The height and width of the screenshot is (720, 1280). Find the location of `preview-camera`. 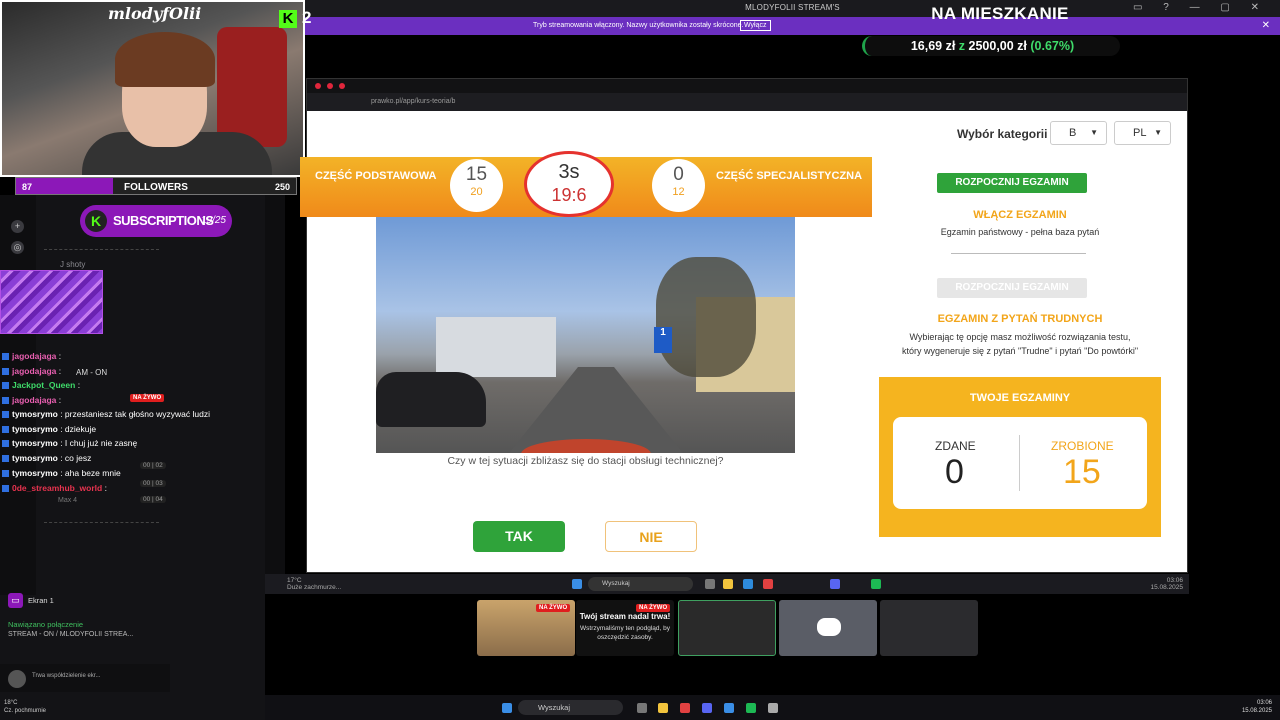

preview-camera is located at coordinates (727, 628).